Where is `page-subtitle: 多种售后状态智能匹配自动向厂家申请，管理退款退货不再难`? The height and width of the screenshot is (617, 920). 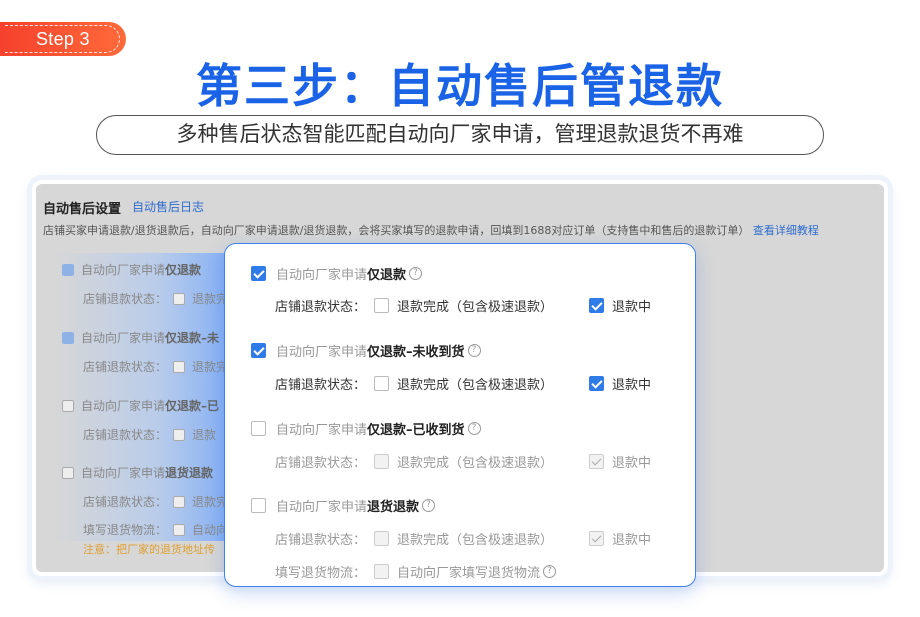
page-subtitle: 多种售后状态智能匹配自动向厂家申请，管理退款退货不再难 is located at coordinates (460, 135).